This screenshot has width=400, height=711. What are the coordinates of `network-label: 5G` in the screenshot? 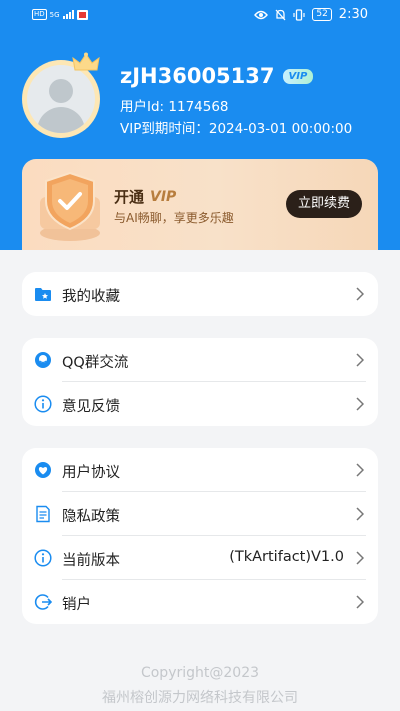 It's located at (54, 14).